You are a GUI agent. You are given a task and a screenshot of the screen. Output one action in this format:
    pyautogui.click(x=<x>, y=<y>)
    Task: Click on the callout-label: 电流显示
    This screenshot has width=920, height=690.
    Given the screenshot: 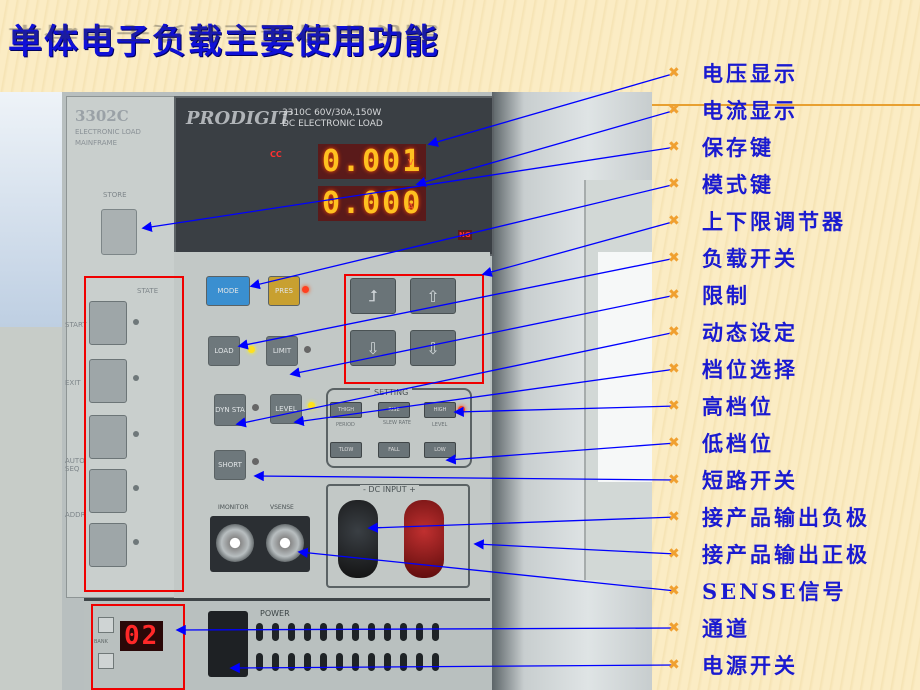 What is the action you would take?
    pyautogui.click(x=750, y=110)
    